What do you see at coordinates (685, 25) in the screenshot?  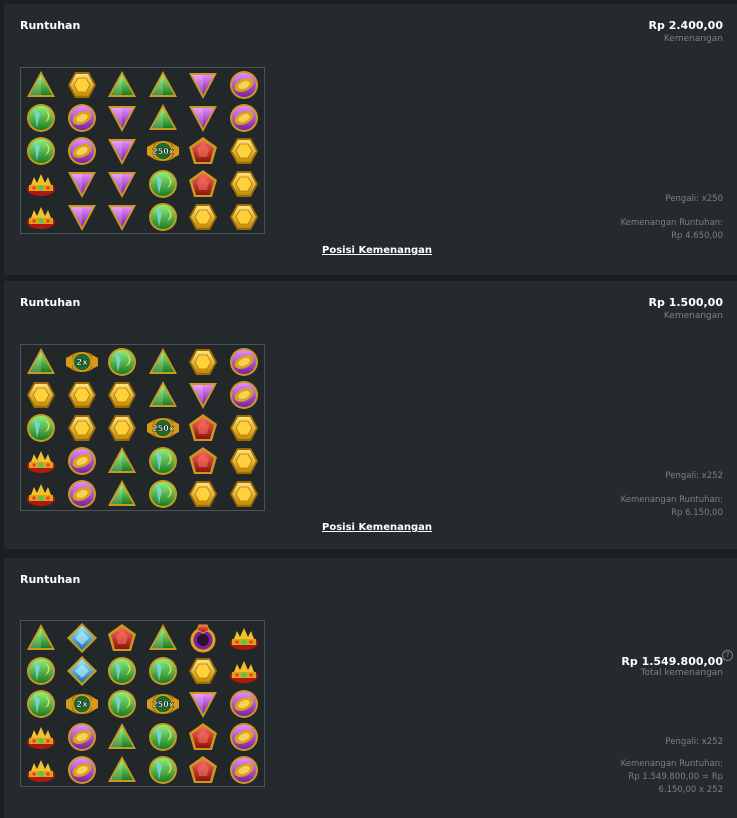 I see `win-amount: Rp 2.400,00` at bounding box center [685, 25].